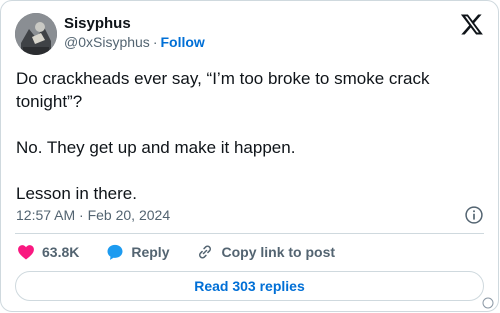  What do you see at coordinates (472, 24) in the screenshot?
I see `x-logo-icon` at bounding box center [472, 24].